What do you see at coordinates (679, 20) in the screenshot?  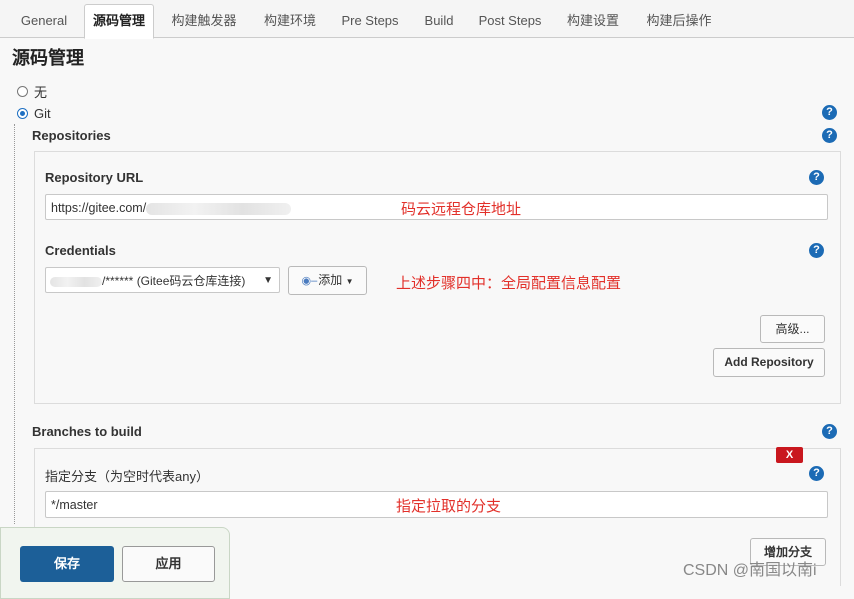 I see `tab-post-build: 构建后操作` at bounding box center [679, 20].